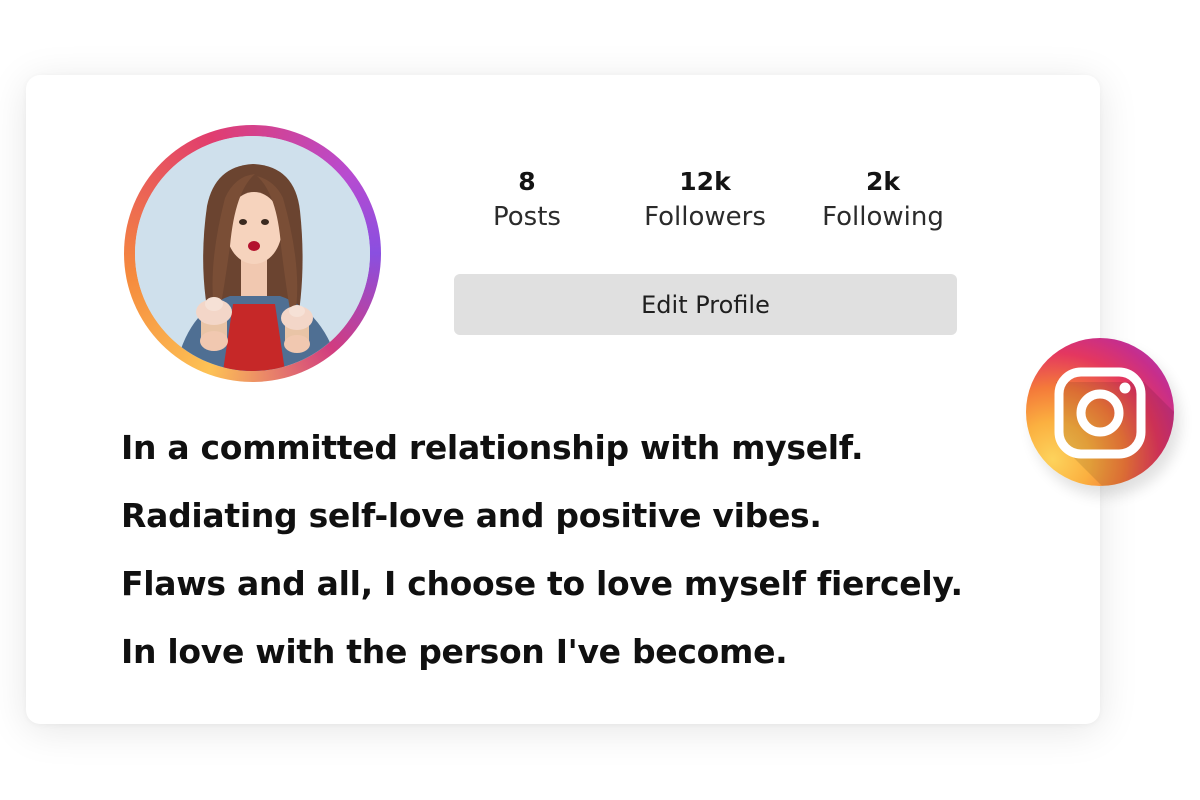 Image resolution: width=1200 pixels, height=800 pixels. What do you see at coordinates (492, 447) in the screenshot?
I see `bio-line: In a committed relationship with myself.` at bounding box center [492, 447].